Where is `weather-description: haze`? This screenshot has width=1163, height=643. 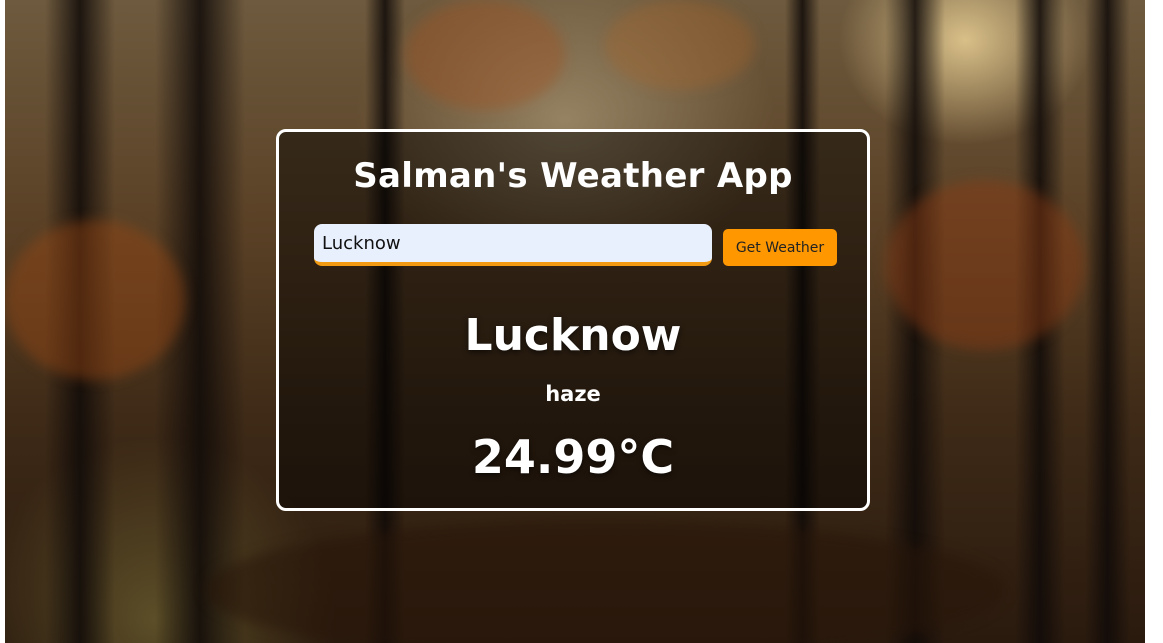 weather-description: haze is located at coordinates (573, 394).